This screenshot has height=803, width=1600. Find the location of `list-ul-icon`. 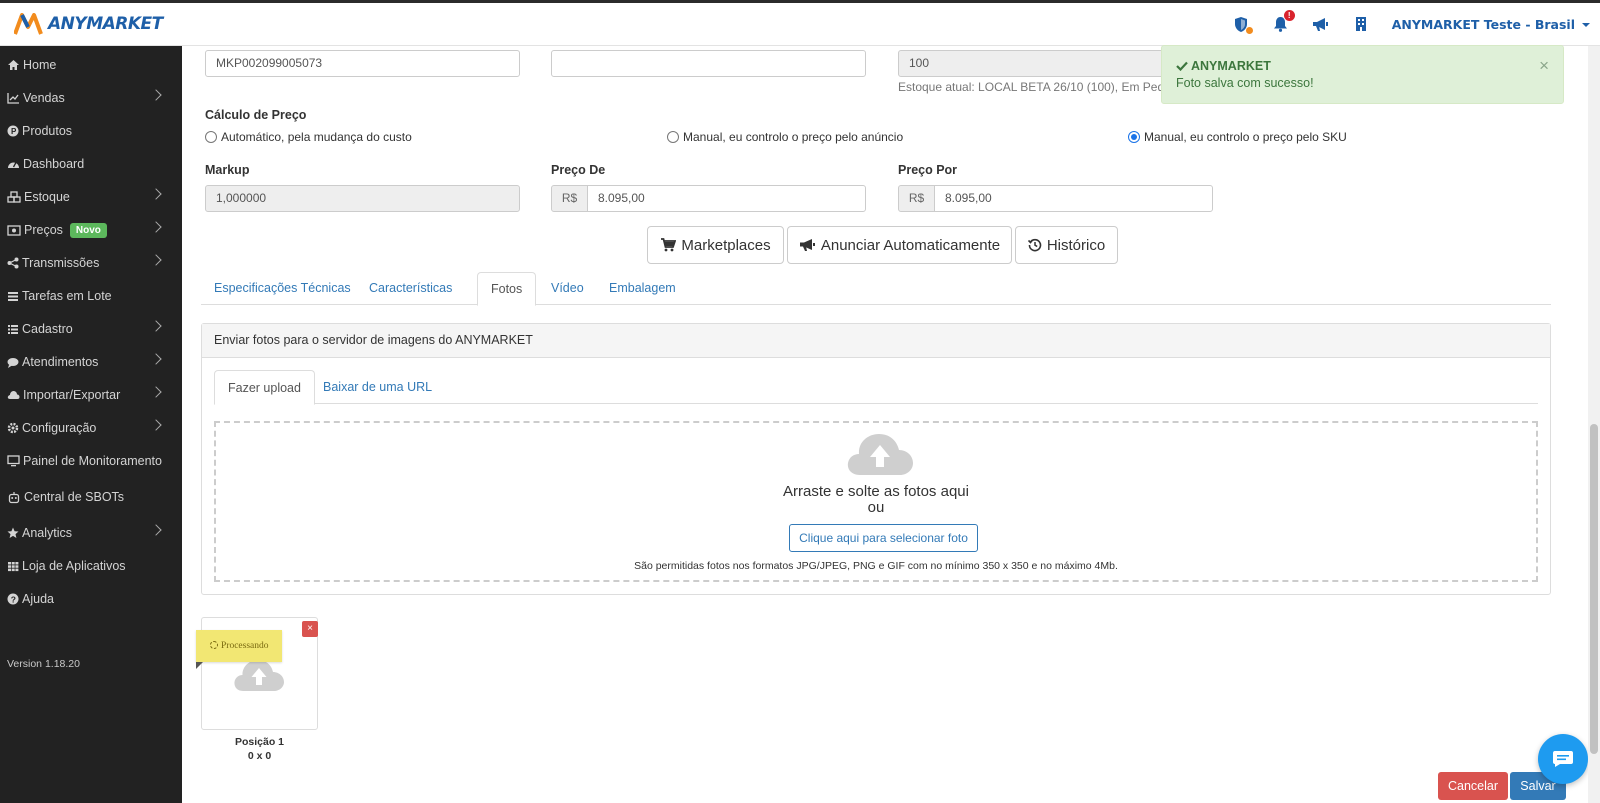

list-ul-icon is located at coordinates (13, 329).